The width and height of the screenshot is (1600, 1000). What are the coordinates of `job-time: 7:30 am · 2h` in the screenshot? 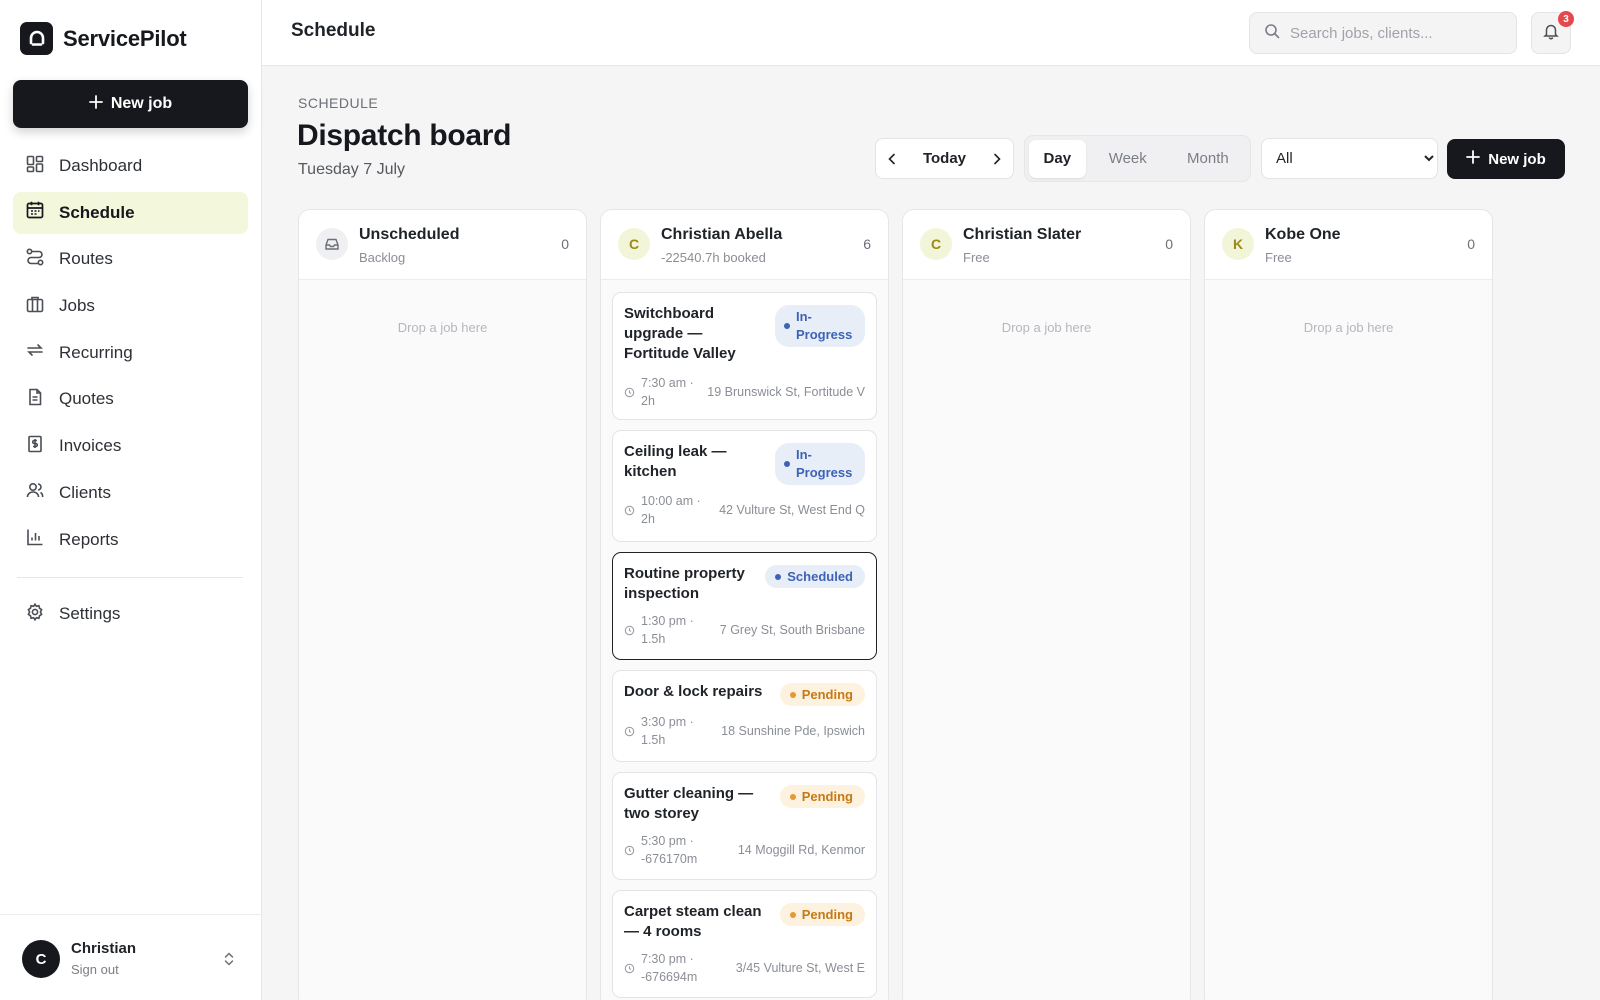 It's located at (667, 392).